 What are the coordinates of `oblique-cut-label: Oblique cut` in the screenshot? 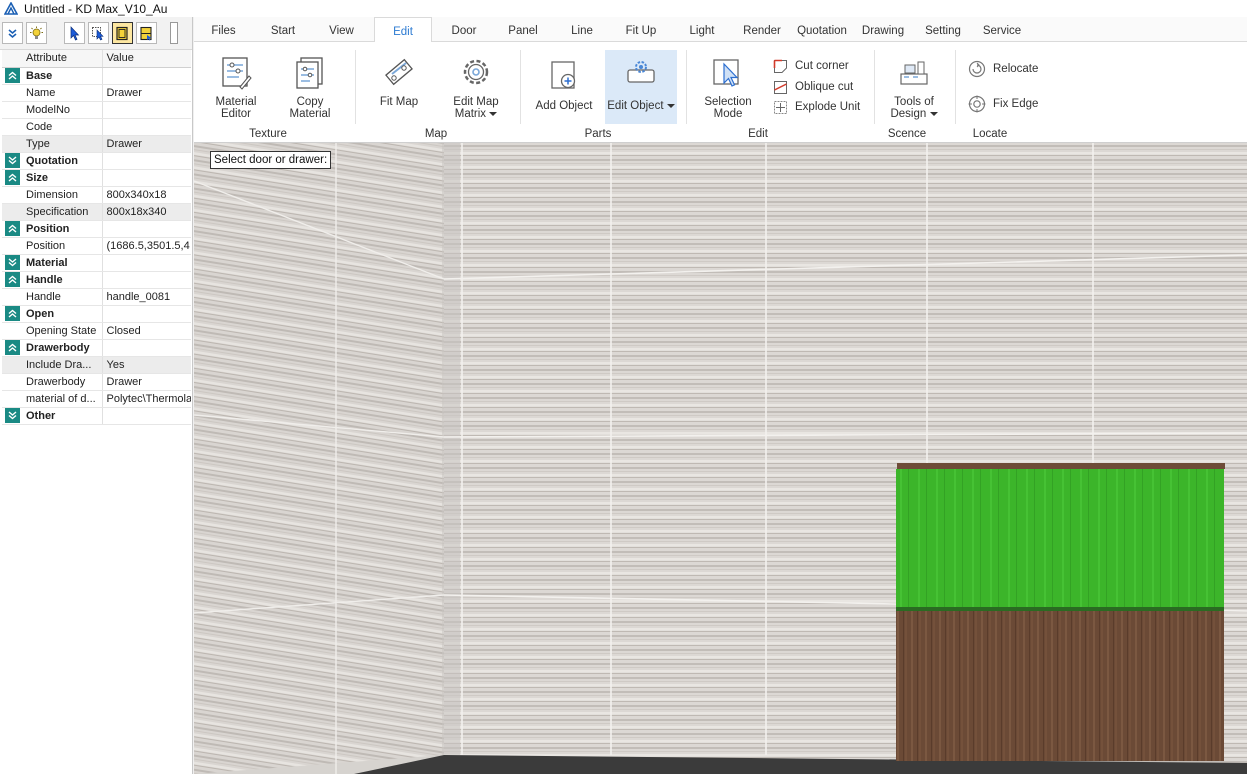 It's located at (824, 87).